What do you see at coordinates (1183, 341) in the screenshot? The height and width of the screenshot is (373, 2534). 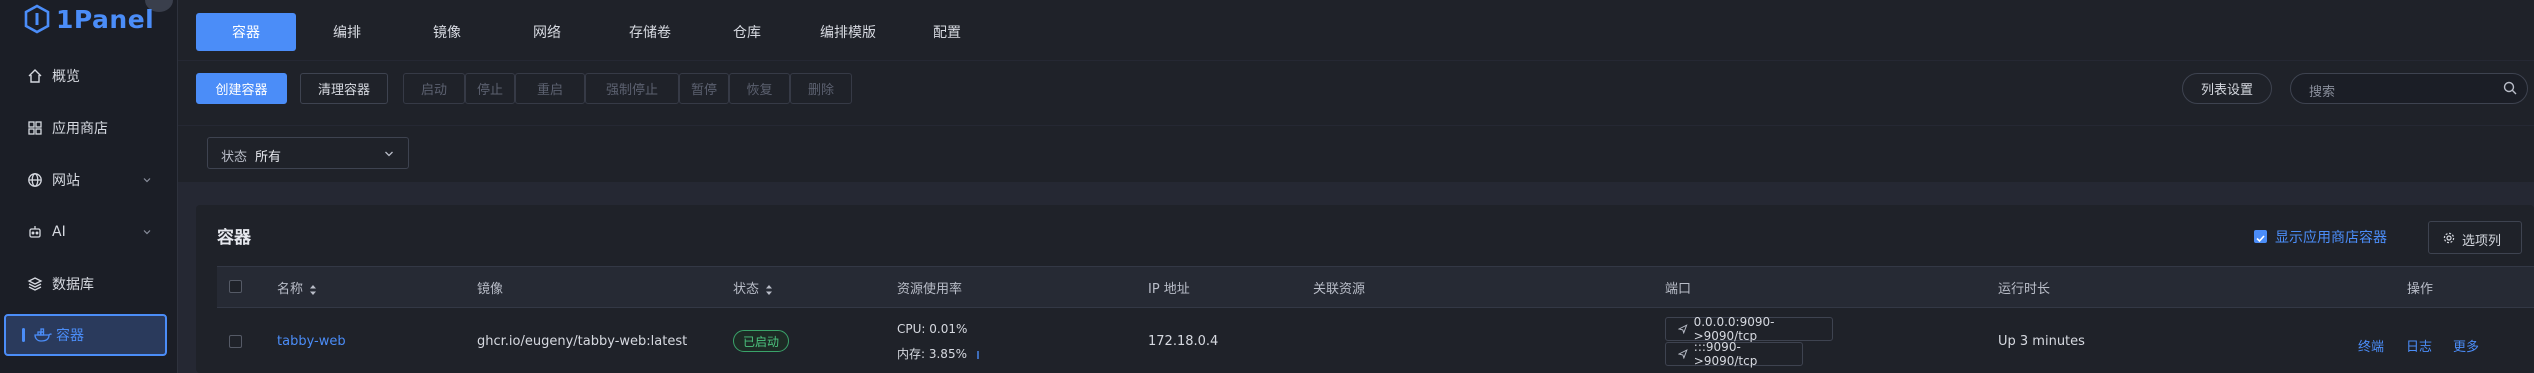 I see `container-ip: 172.18.0.4` at bounding box center [1183, 341].